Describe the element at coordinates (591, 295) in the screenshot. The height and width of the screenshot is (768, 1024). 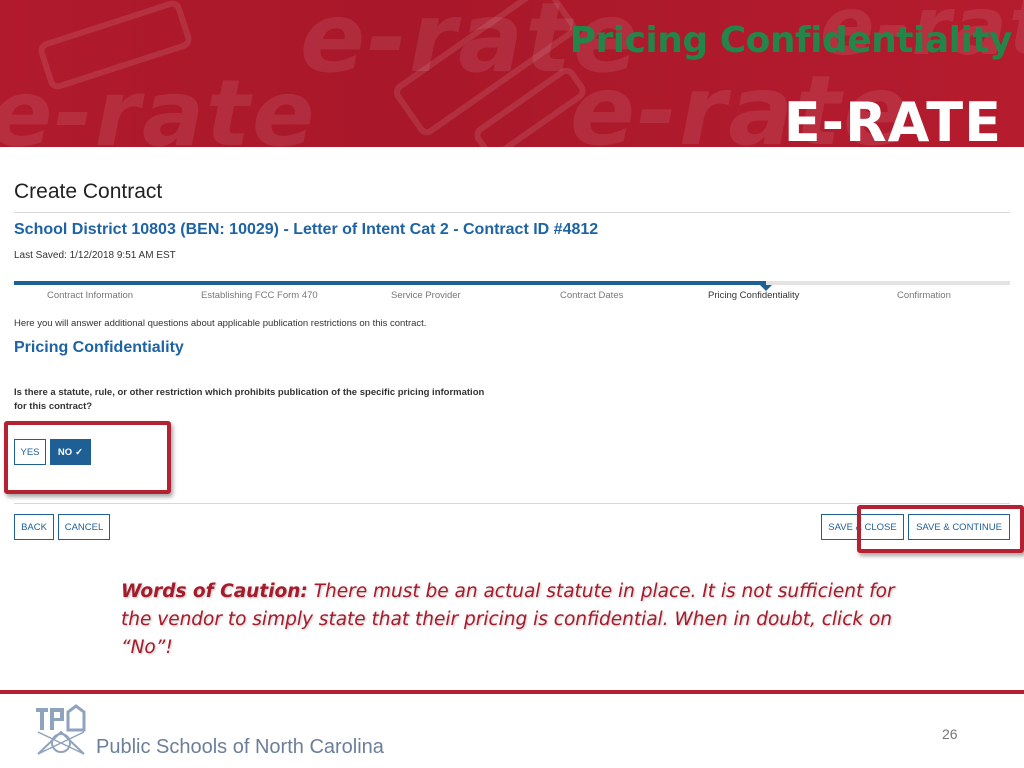
I see `step-contract-dates: Contract Dates` at that location.